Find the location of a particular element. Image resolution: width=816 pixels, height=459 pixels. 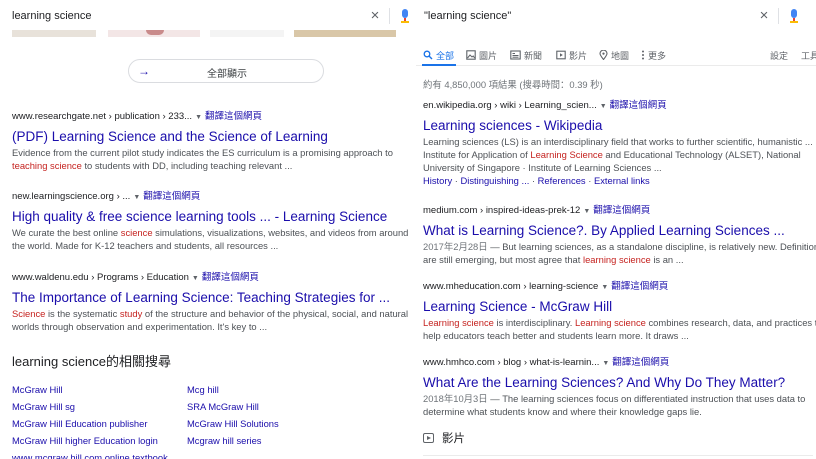

result-domain: medium.com is located at coordinates (450, 210).